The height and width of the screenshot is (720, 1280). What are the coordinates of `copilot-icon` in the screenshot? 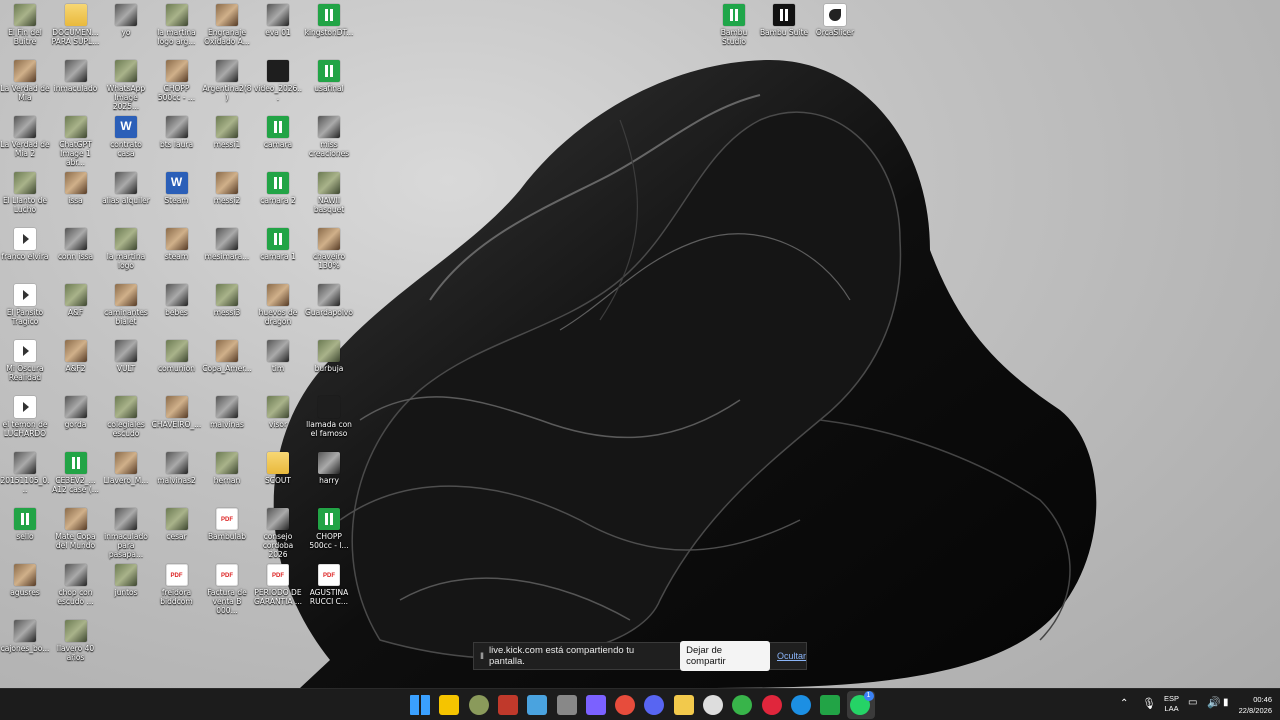 It's located at (595, 705).